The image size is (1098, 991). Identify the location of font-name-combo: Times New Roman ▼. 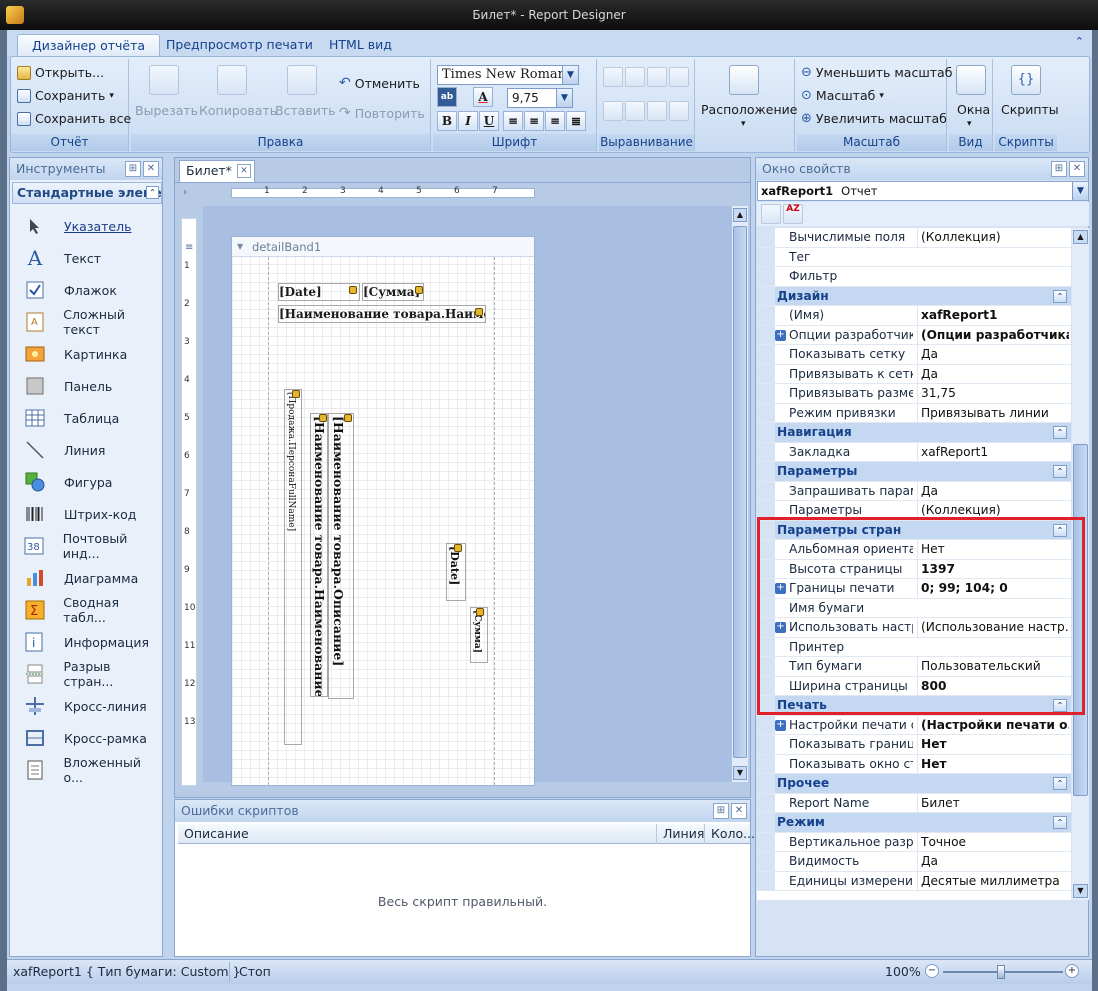
(508, 75).